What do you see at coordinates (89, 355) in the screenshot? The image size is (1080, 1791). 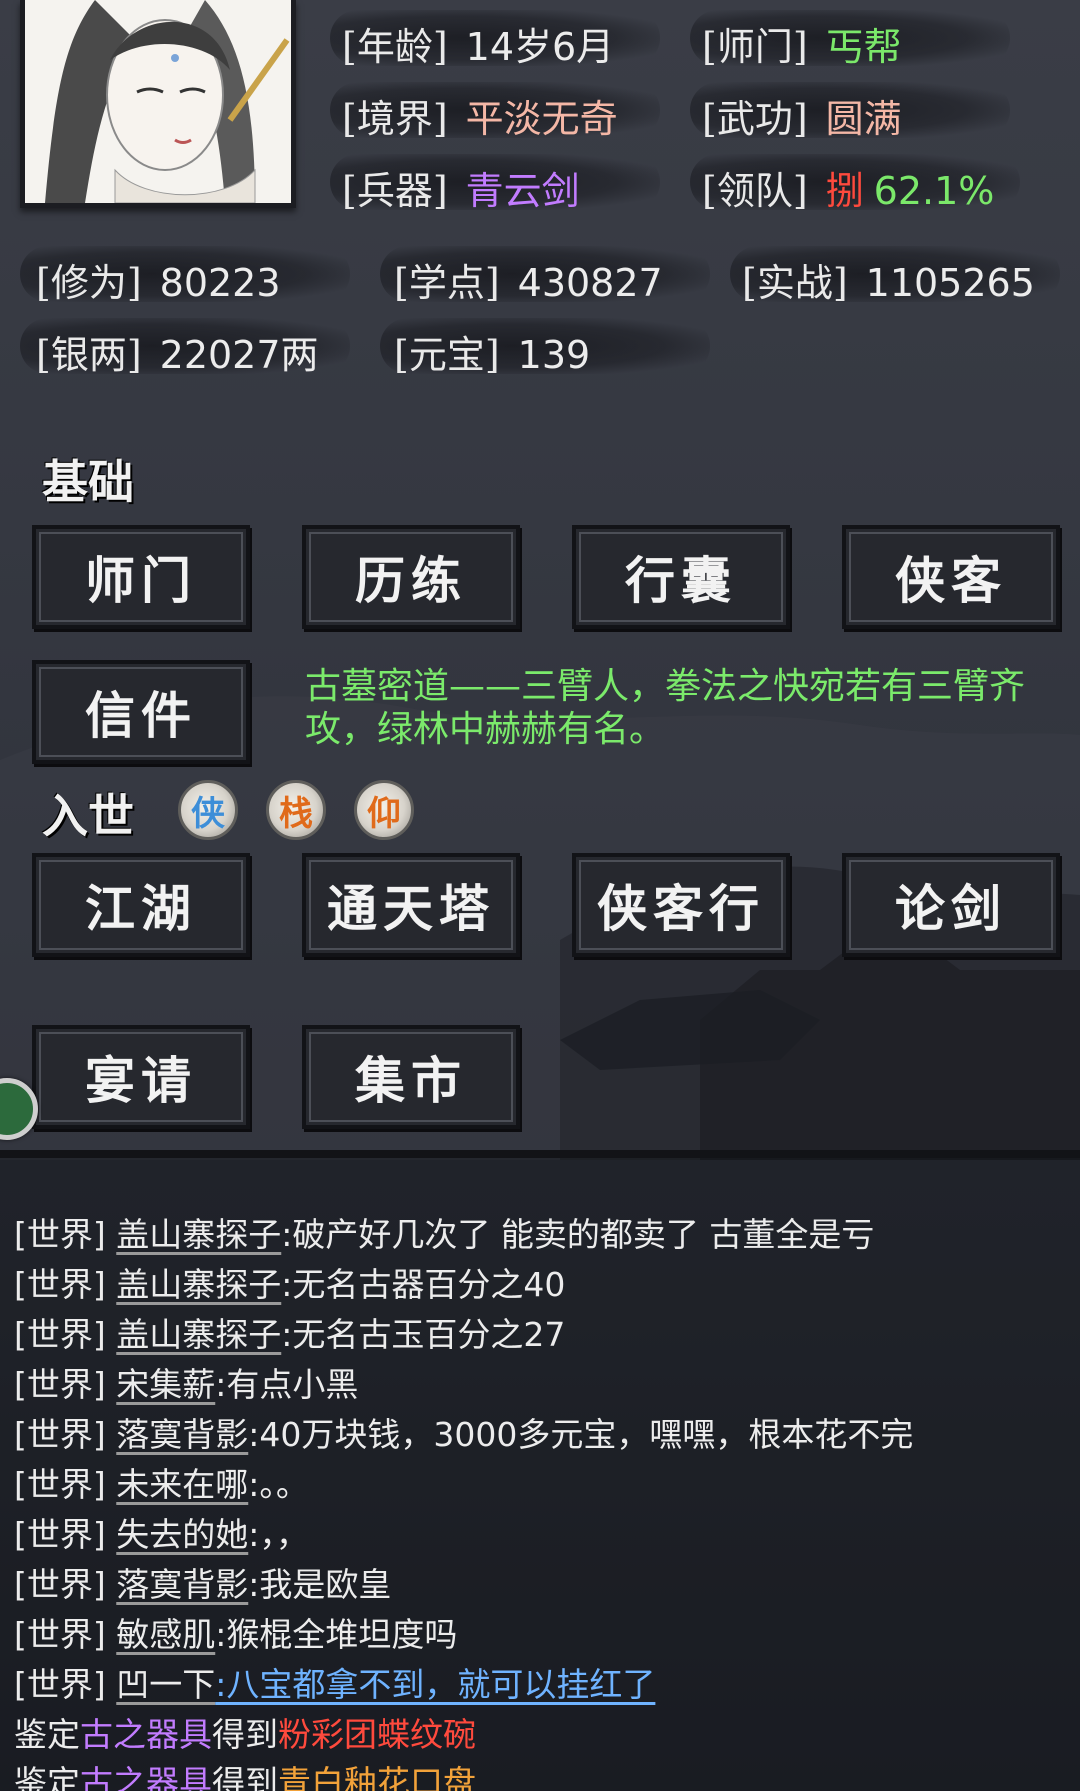 I see `silver-label: [银两]` at bounding box center [89, 355].